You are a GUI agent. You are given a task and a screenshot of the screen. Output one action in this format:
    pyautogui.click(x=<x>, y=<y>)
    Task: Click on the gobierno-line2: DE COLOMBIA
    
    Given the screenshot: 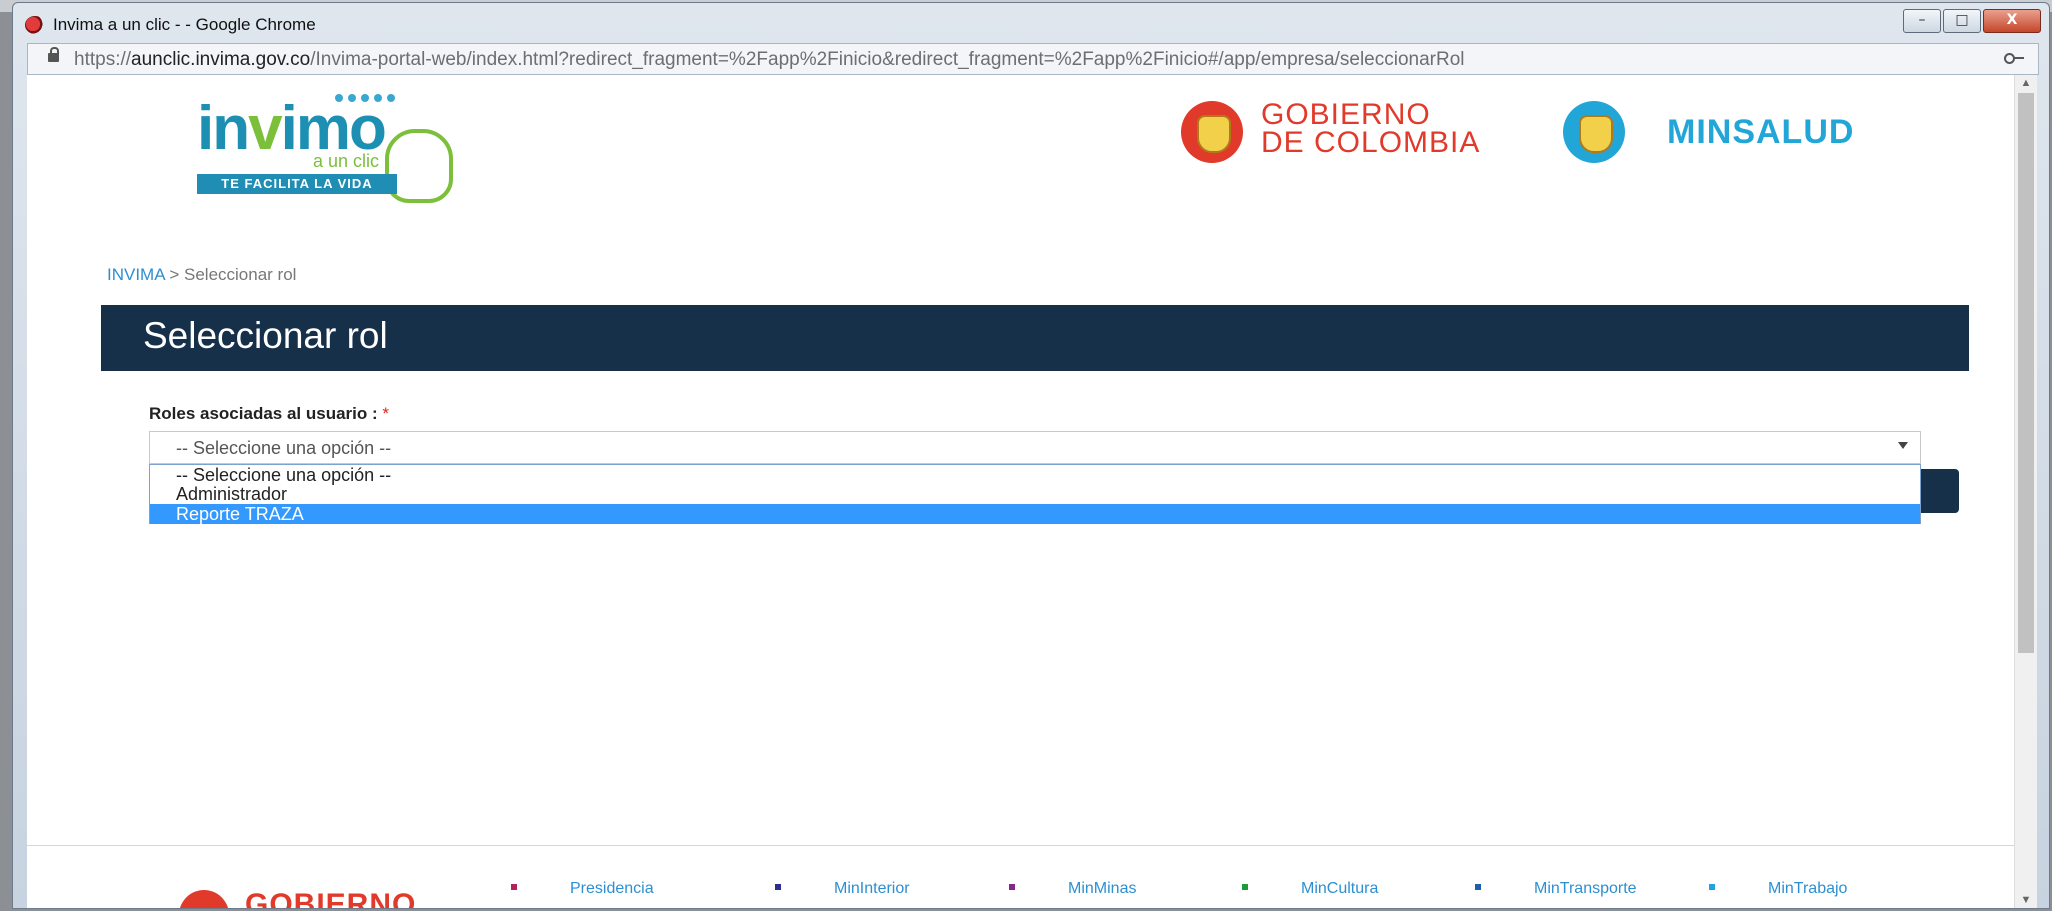 What is the action you would take?
    pyautogui.click(x=1371, y=142)
    